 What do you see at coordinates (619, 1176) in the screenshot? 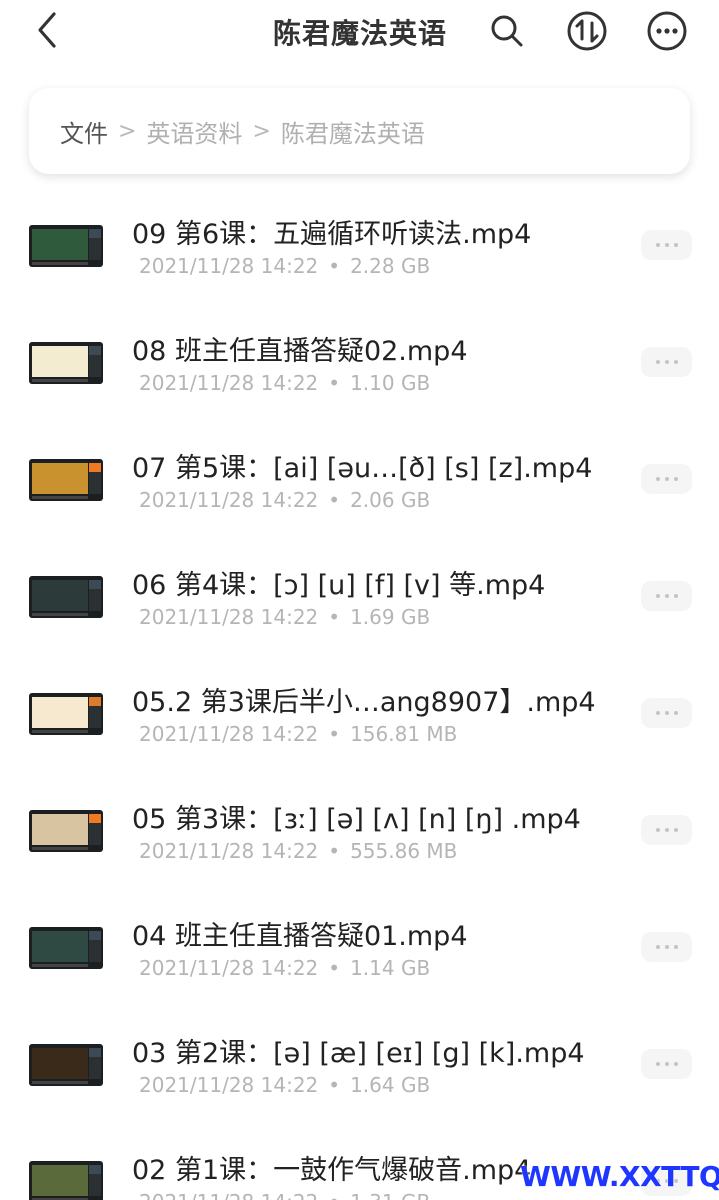
I see `watermark-text: WWW.XXTTQ.COM` at bounding box center [619, 1176].